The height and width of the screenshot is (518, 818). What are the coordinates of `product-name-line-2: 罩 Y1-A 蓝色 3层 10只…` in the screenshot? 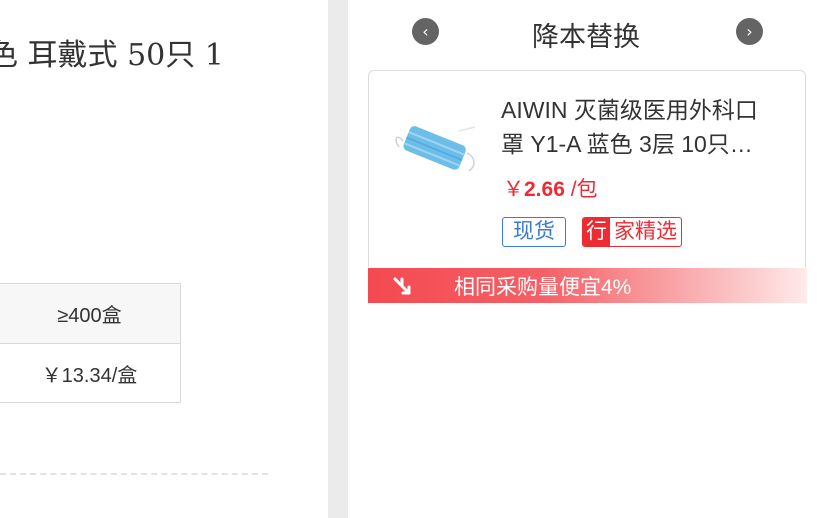 It's located at (627, 144).